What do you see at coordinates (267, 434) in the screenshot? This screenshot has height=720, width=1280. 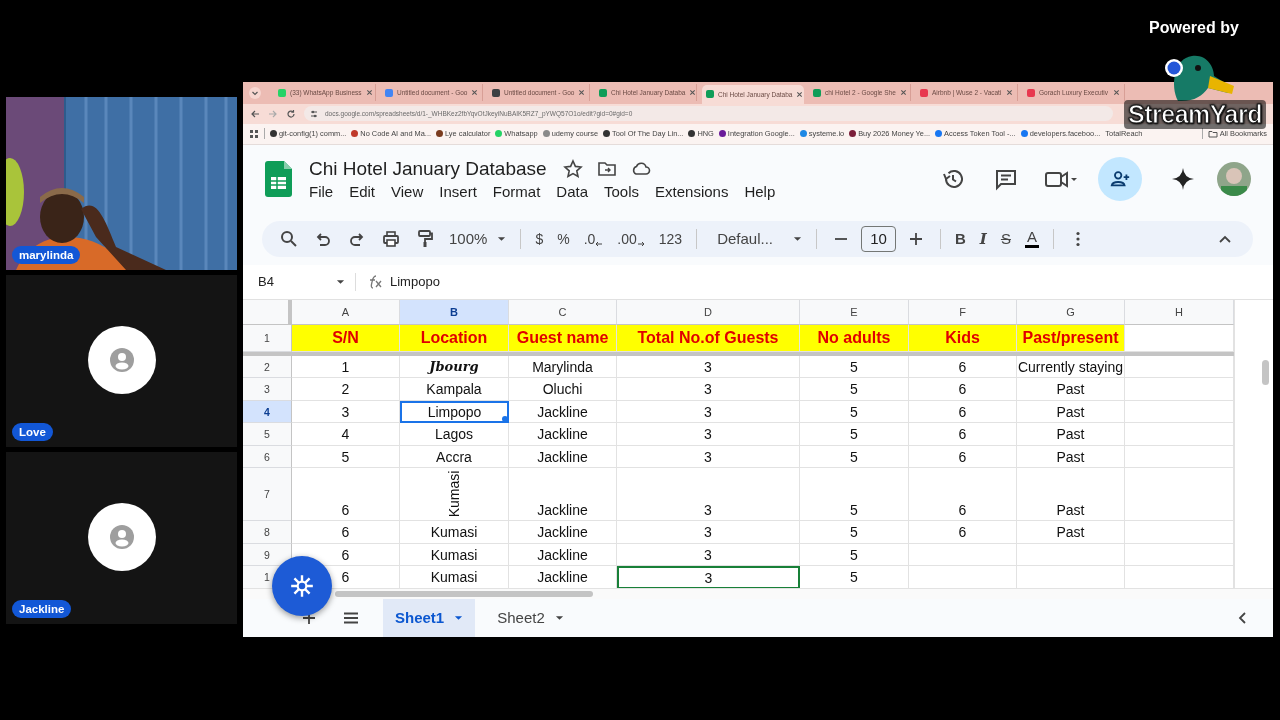 I see `row-number: 5` at bounding box center [267, 434].